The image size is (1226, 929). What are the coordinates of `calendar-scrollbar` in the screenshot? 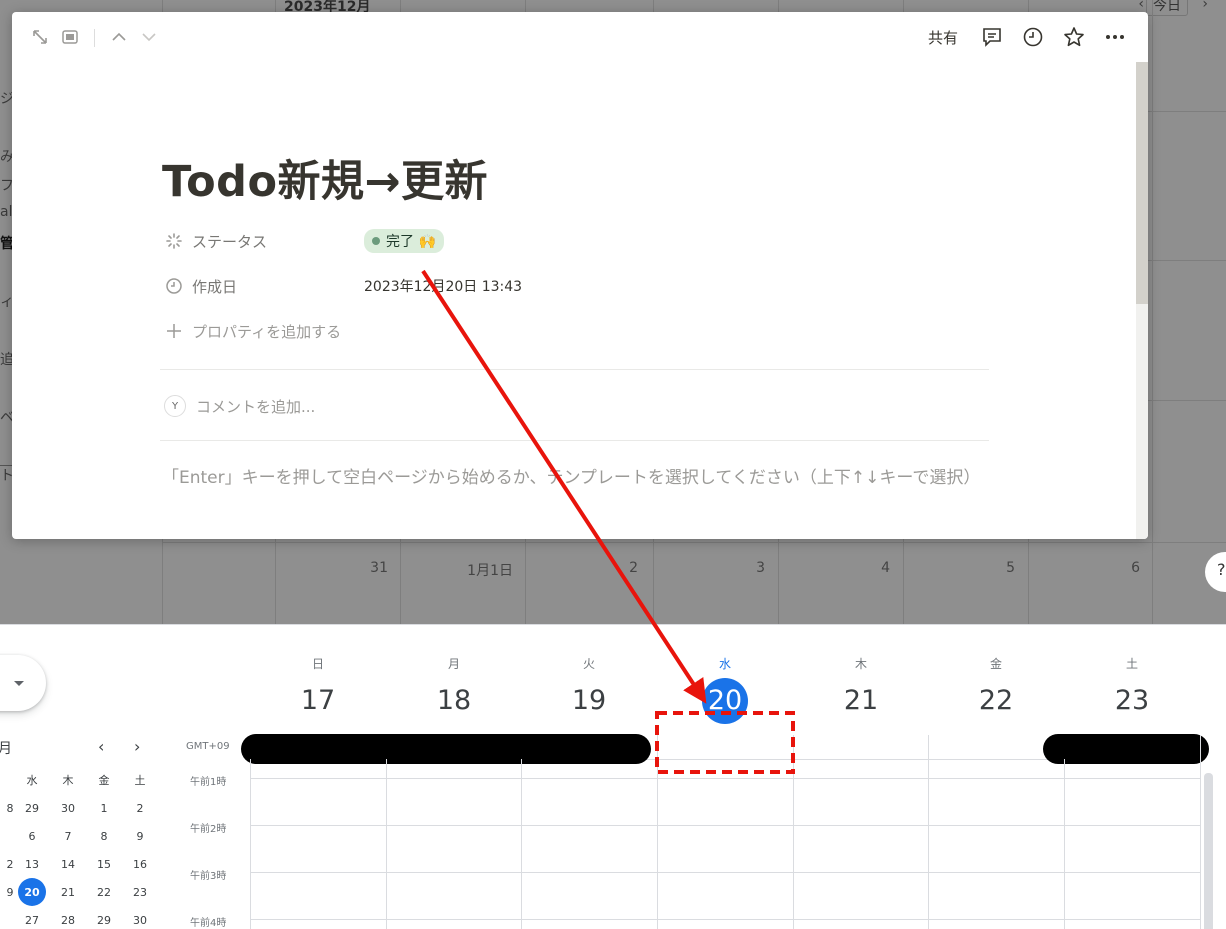 It's located at (1208, 851).